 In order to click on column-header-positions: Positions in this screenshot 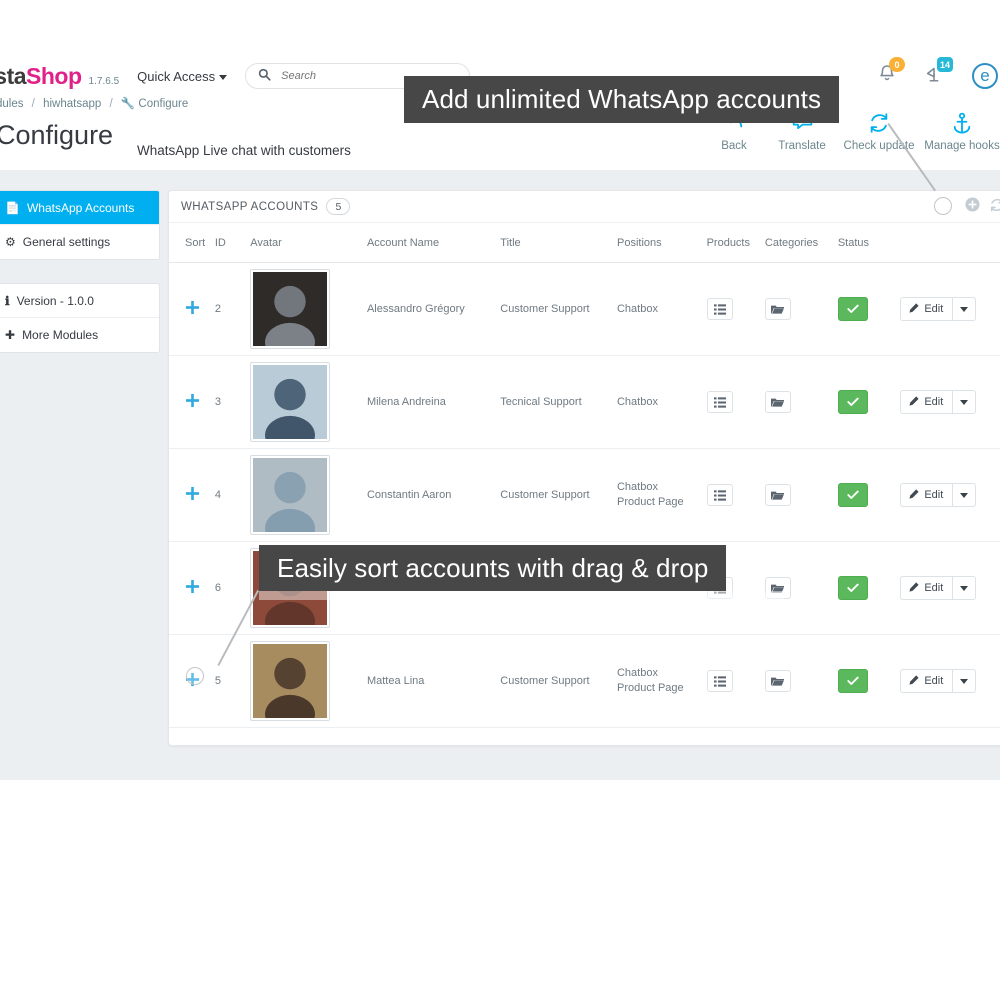, I will do `click(661, 243)`.